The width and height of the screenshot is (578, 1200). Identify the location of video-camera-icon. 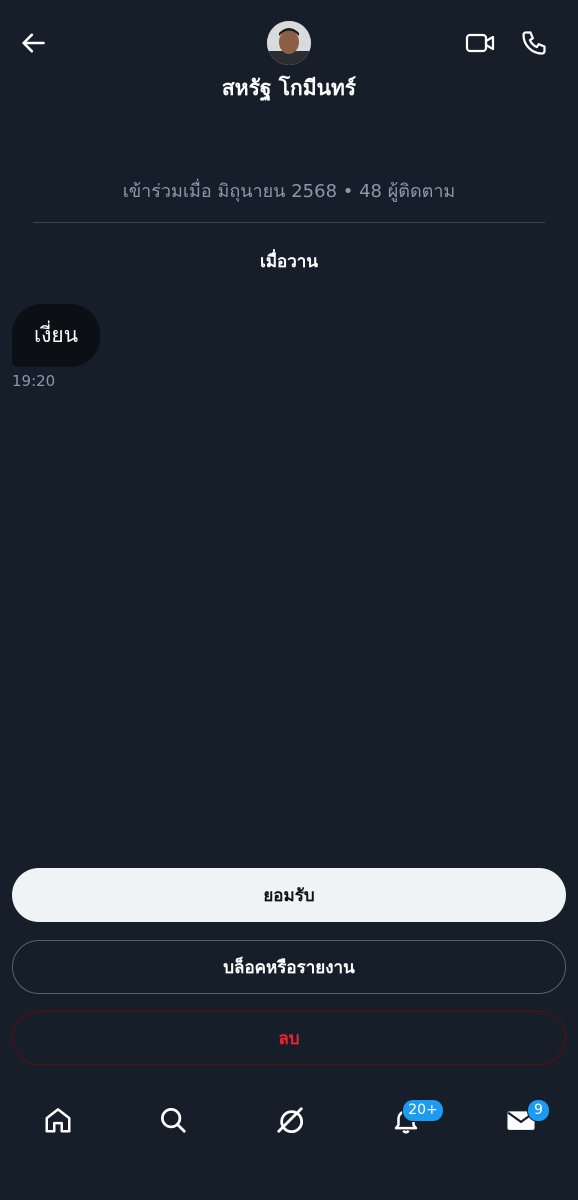
(480, 43).